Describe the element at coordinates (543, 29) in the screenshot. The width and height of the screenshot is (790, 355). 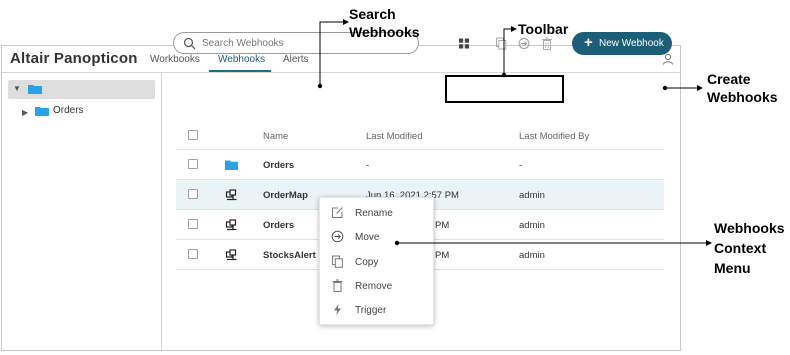
I see `callout-toolbar: Toolbar` at that location.